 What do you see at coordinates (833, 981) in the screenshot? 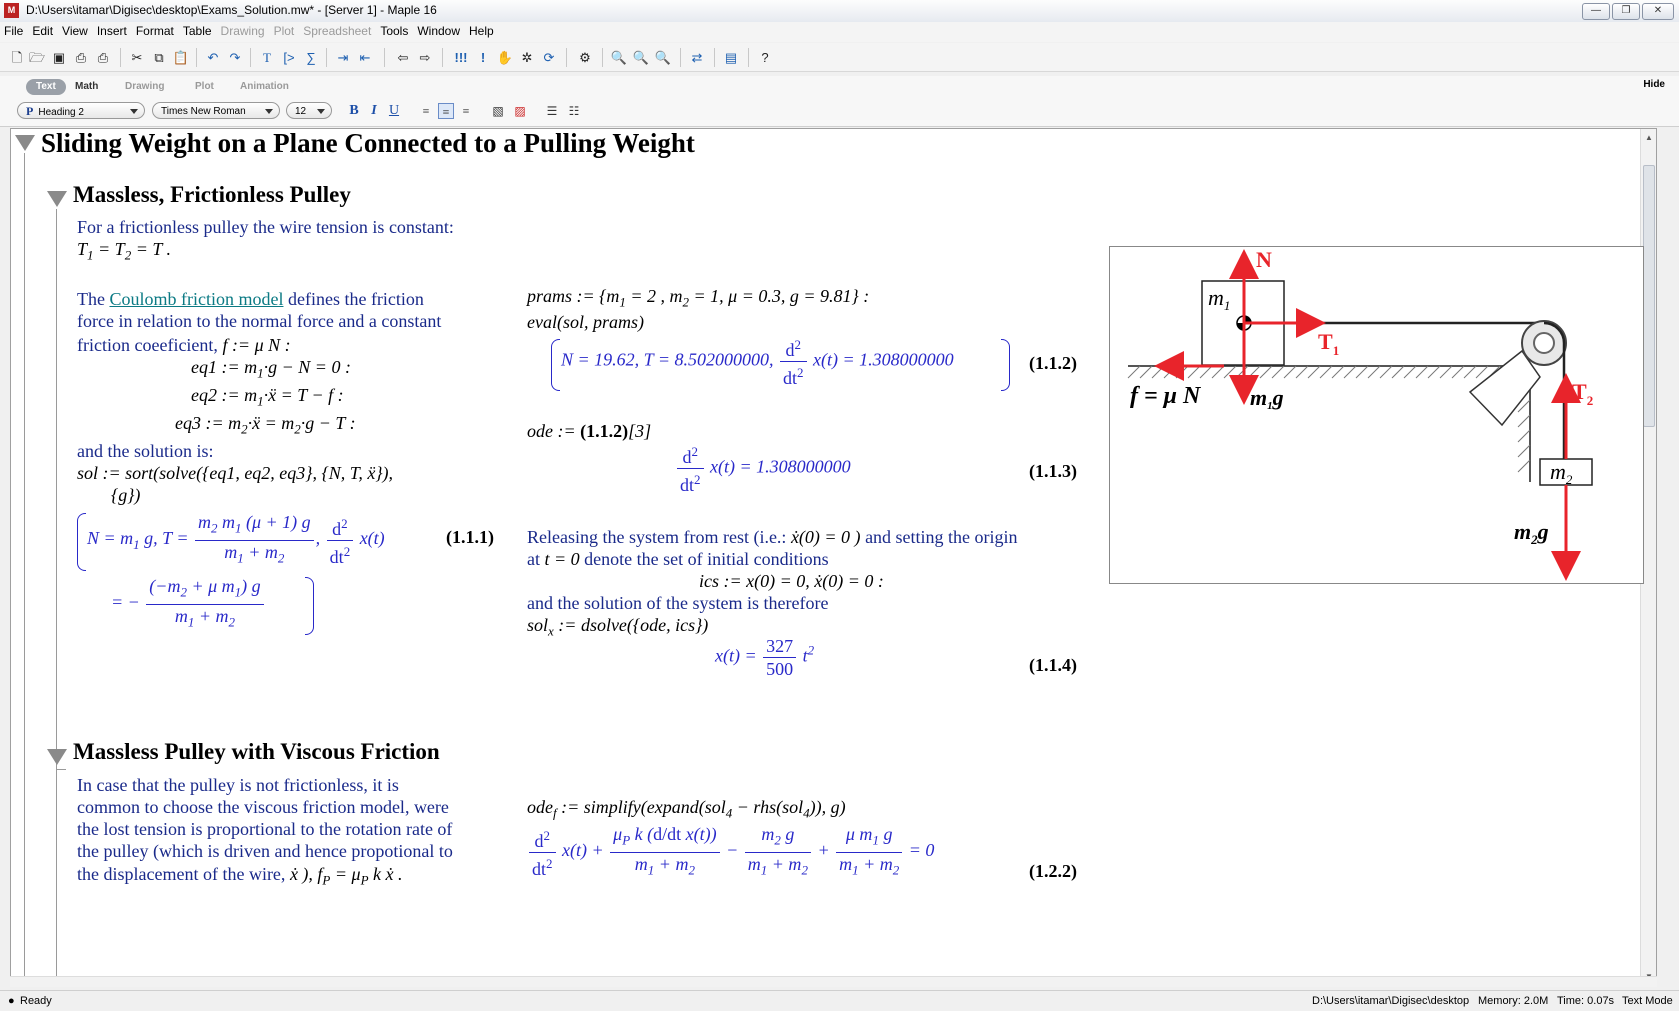
I see `horizontal-scrollbar` at bounding box center [833, 981].